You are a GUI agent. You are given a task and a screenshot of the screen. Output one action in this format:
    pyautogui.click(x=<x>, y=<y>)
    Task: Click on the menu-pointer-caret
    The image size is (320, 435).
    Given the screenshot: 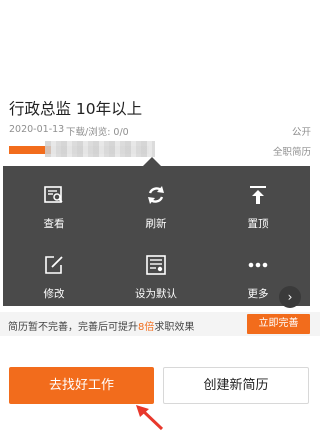 What is the action you would take?
    pyautogui.click(x=152, y=161)
    